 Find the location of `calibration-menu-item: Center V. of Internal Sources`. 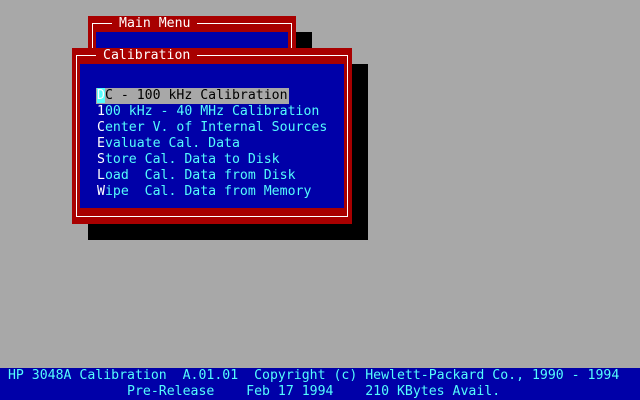

calibration-menu-item: Center V. of Internal Sources is located at coordinates (212, 128).